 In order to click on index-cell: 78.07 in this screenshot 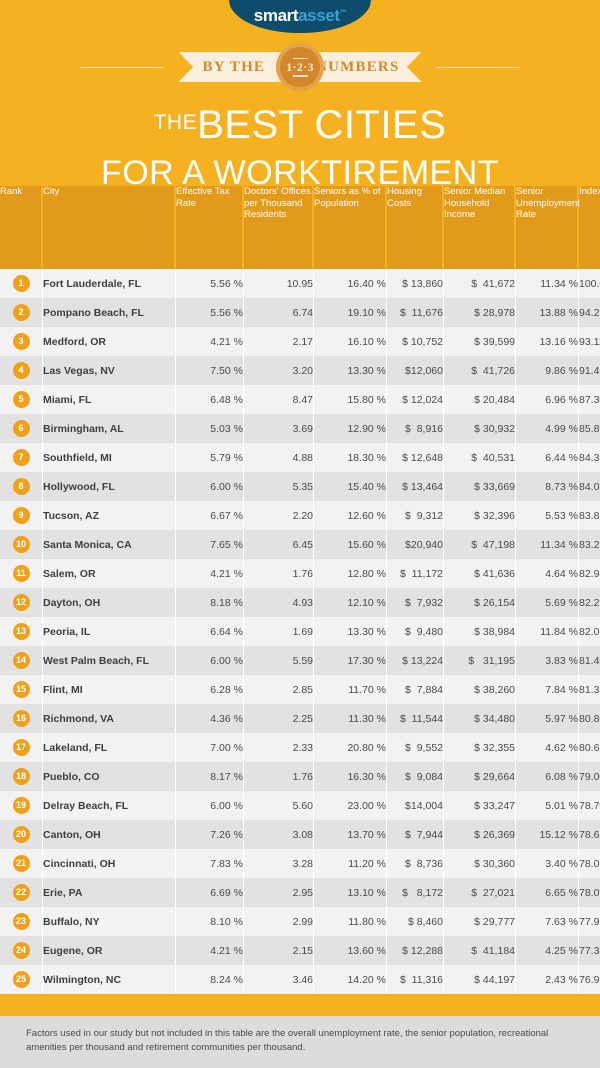, I will do `click(589, 863)`.